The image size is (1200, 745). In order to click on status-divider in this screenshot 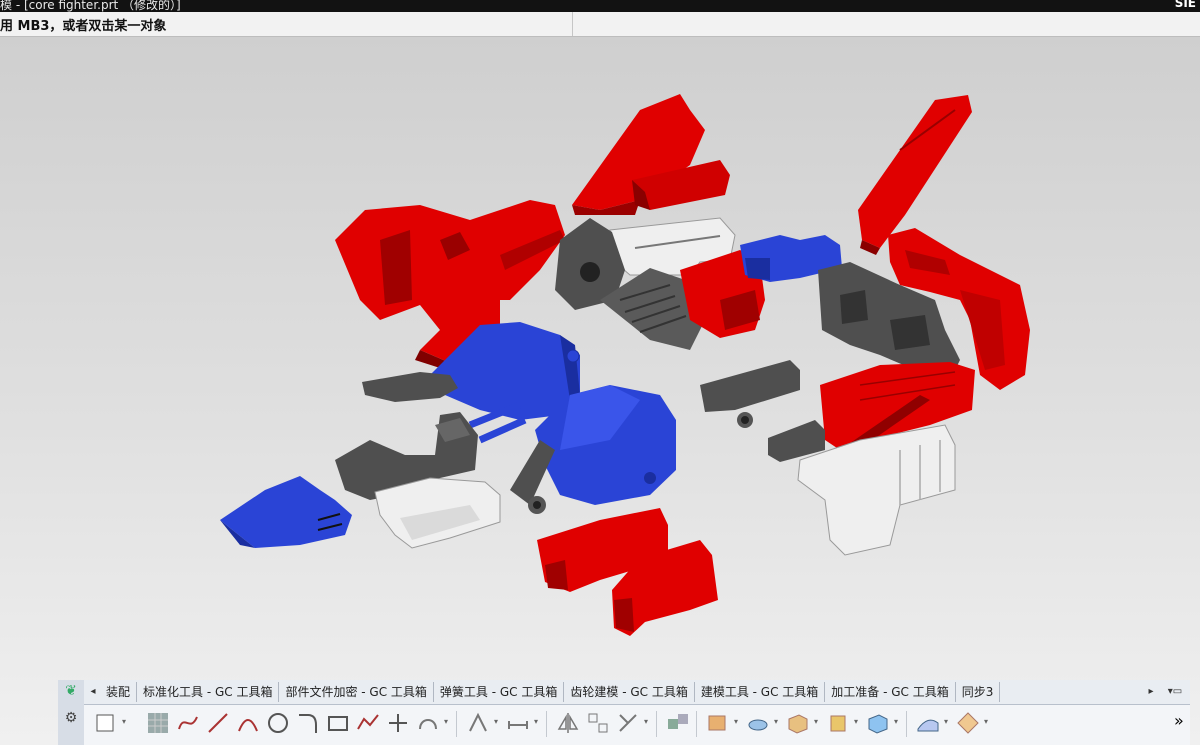, I will do `click(572, 24)`.